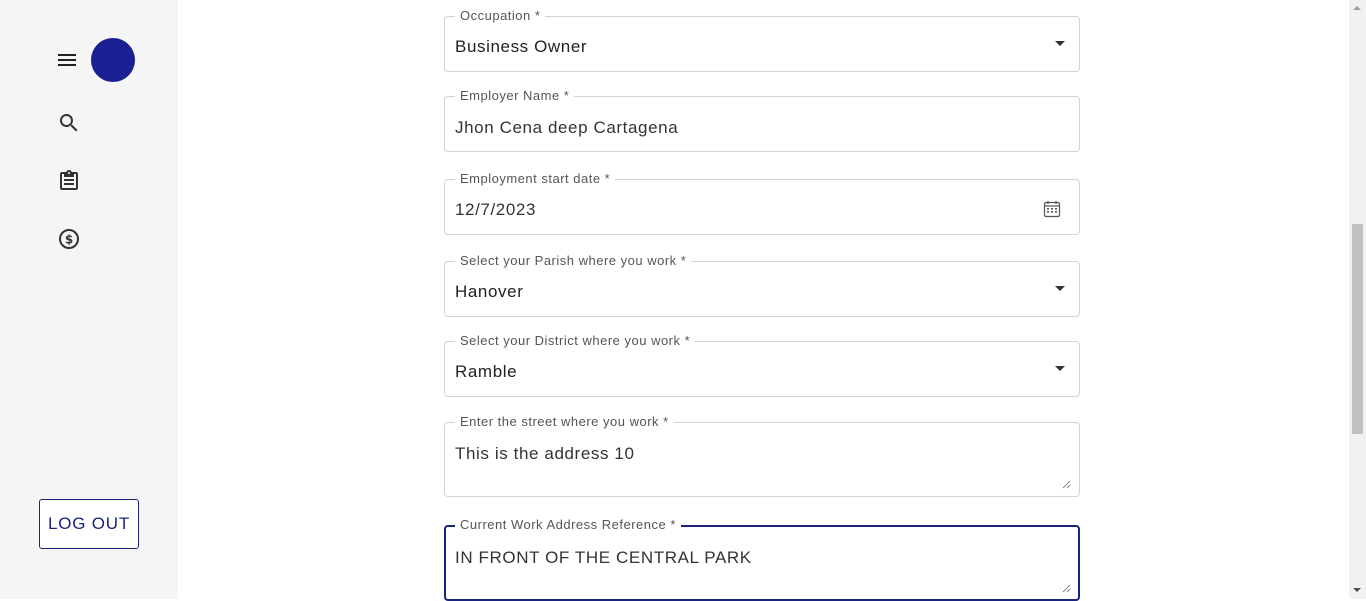 Image resolution: width=1366 pixels, height=601 pixels. I want to click on sidebar: $ LOG OUT, so click(89, 299).